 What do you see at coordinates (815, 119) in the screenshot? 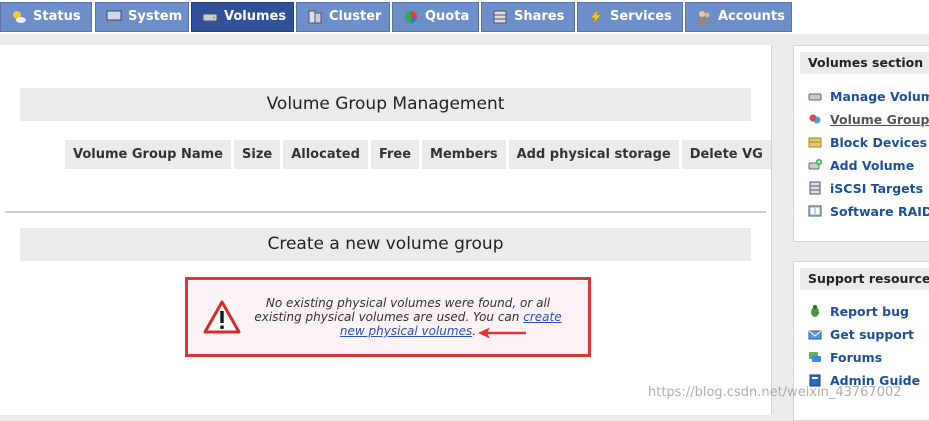
I see `volume-group-icon` at bounding box center [815, 119].